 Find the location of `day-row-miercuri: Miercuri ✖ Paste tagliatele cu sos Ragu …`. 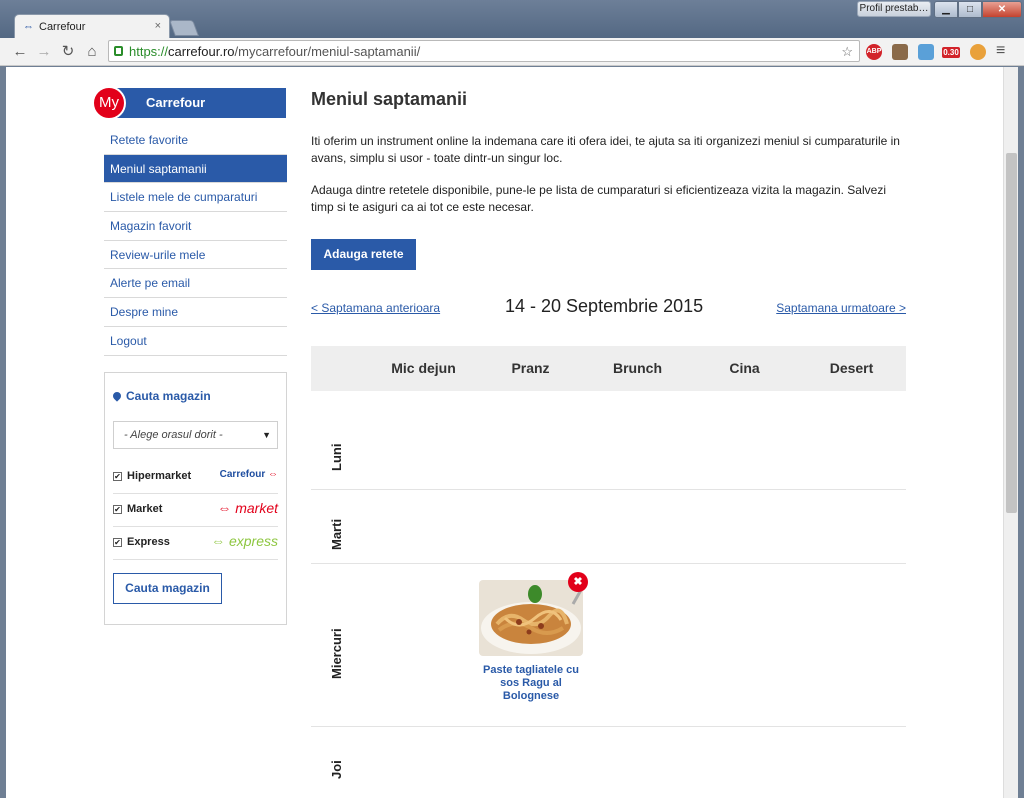

day-row-miercuri: Miercuri ✖ Paste tagliatele cu sos Ragu … is located at coordinates (608, 645).